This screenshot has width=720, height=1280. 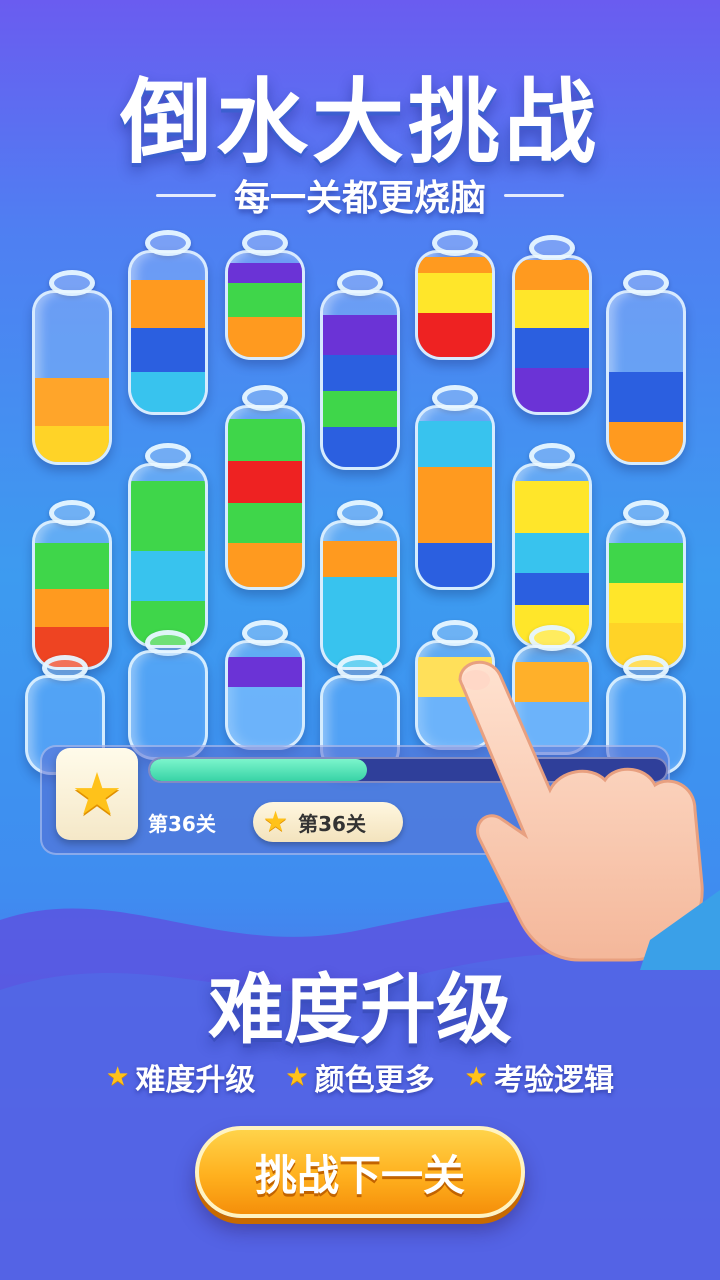 What do you see at coordinates (553, 1080) in the screenshot?
I see `feature-label: 考验逻辑` at bounding box center [553, 1080].